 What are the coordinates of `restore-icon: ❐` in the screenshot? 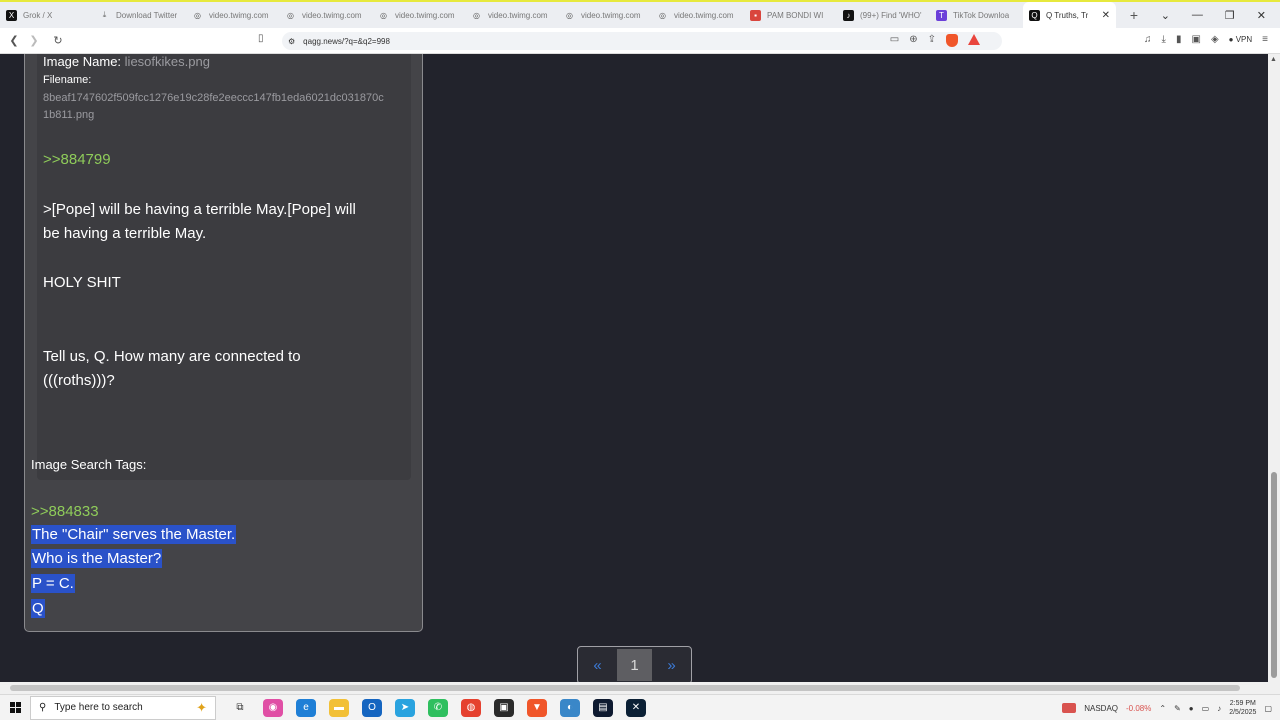 It's located at (1230, 15).